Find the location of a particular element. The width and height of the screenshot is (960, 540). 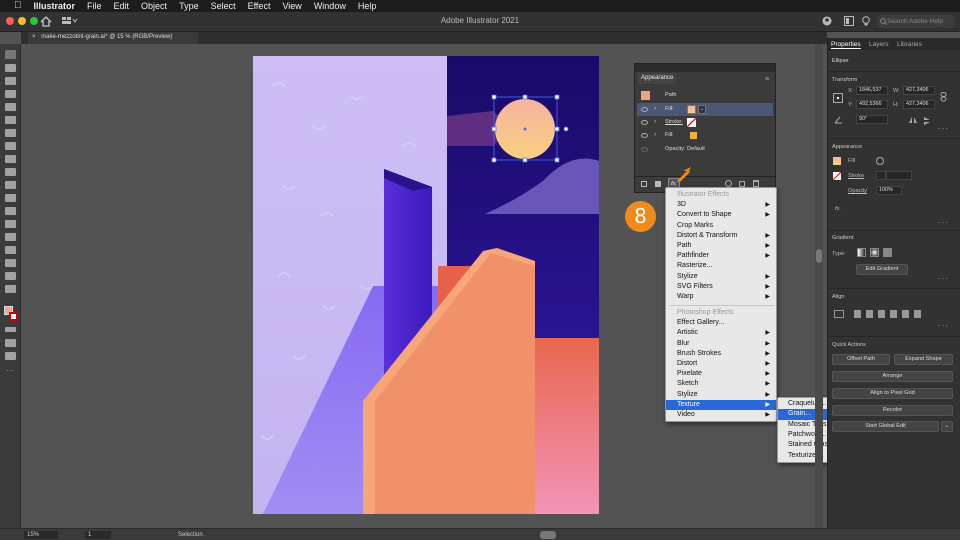

tab-properties: Properties is located at coordinates (846, 45).